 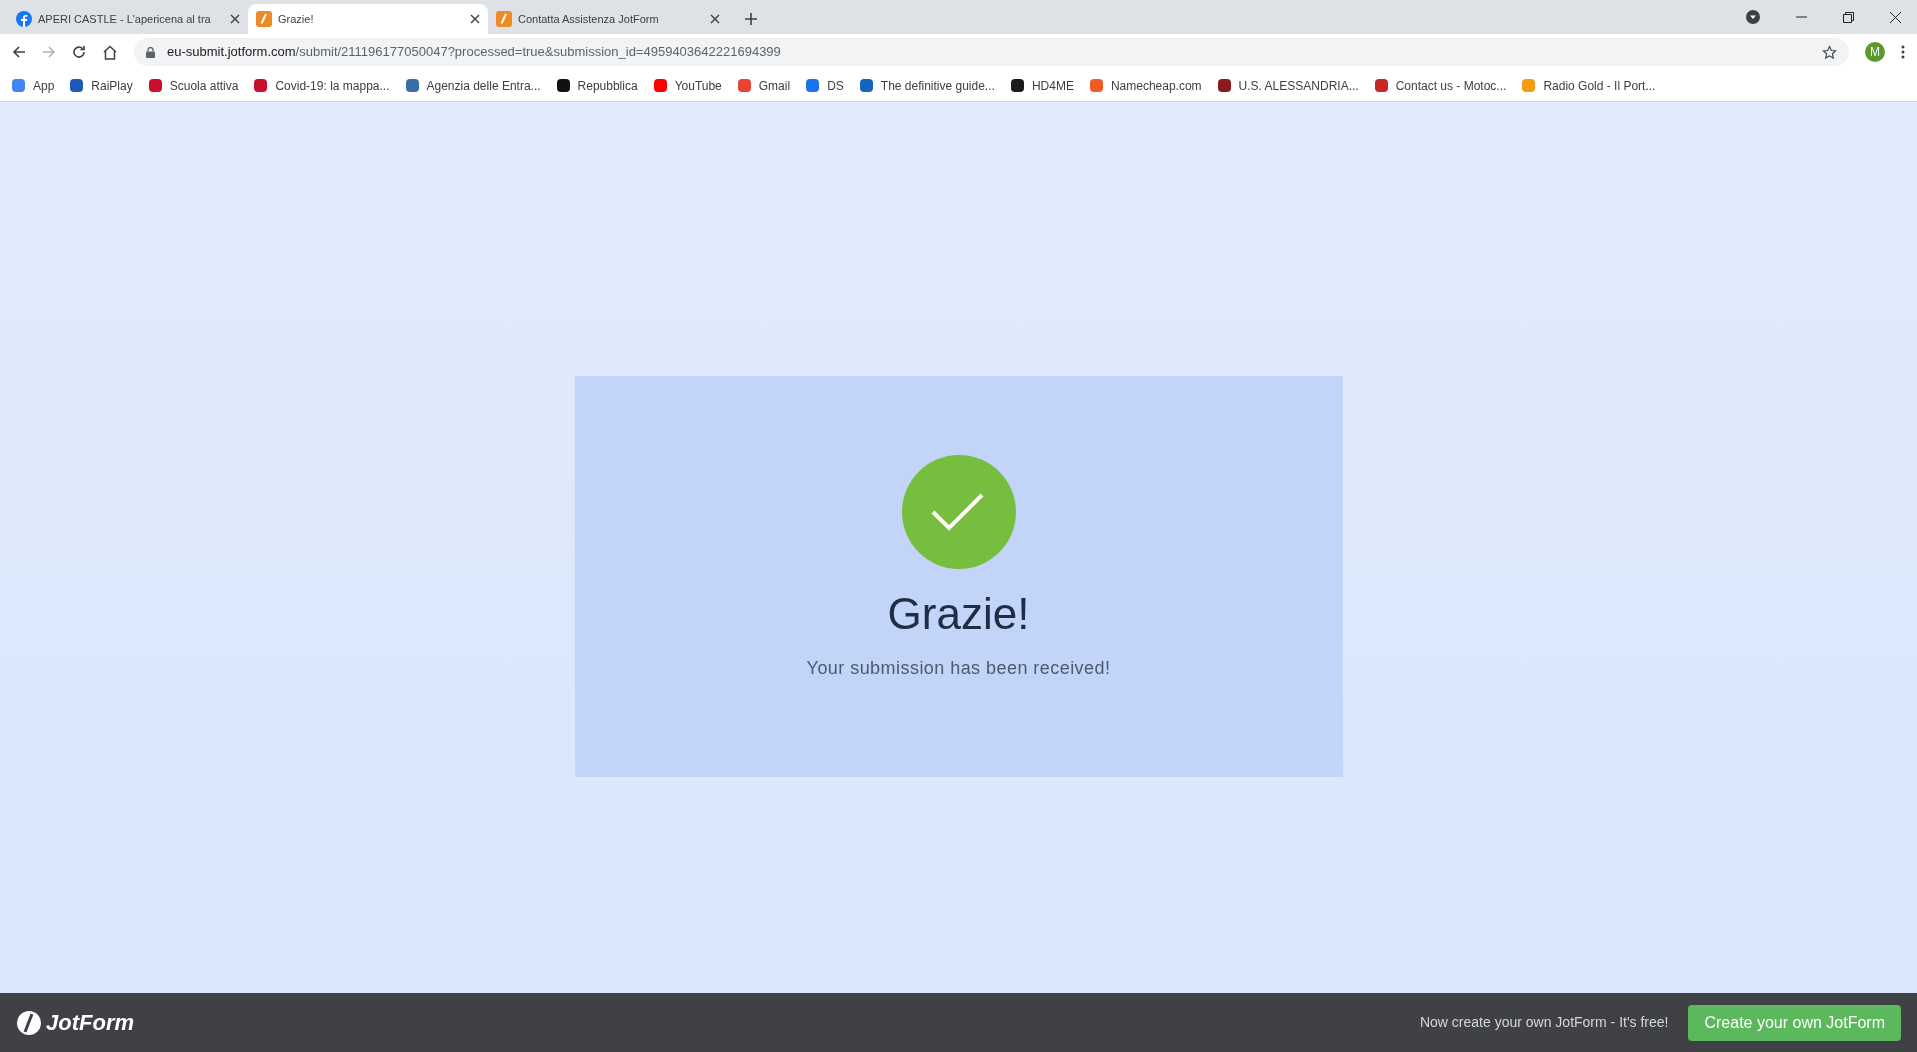 What do you see at coordinates (825, 85) in the screenshot?
I see `bookmark-link: DS` at bounding box center [825, 85].